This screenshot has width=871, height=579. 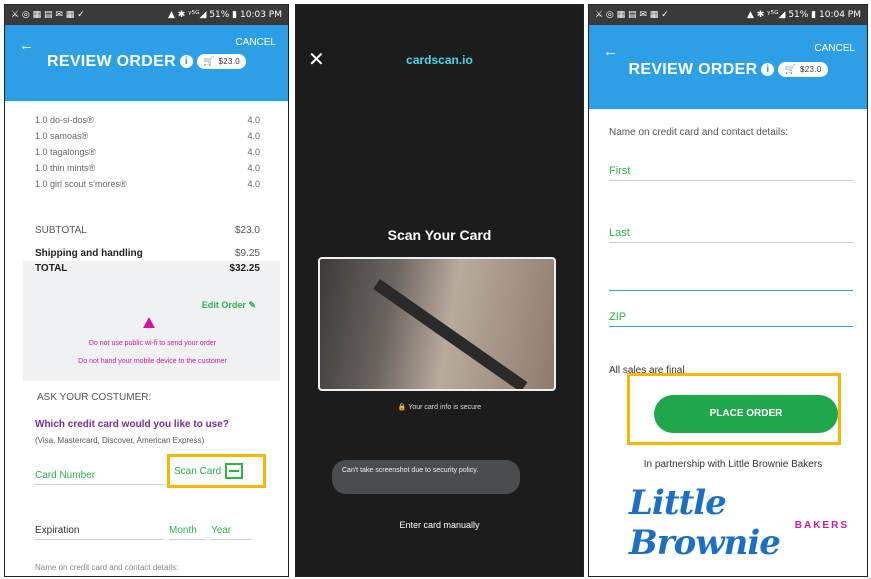 What do you see at coordinates (247, 230) in the screenshot?
I see `subtotal-value: $23.0` at bounding box center [247, 230].